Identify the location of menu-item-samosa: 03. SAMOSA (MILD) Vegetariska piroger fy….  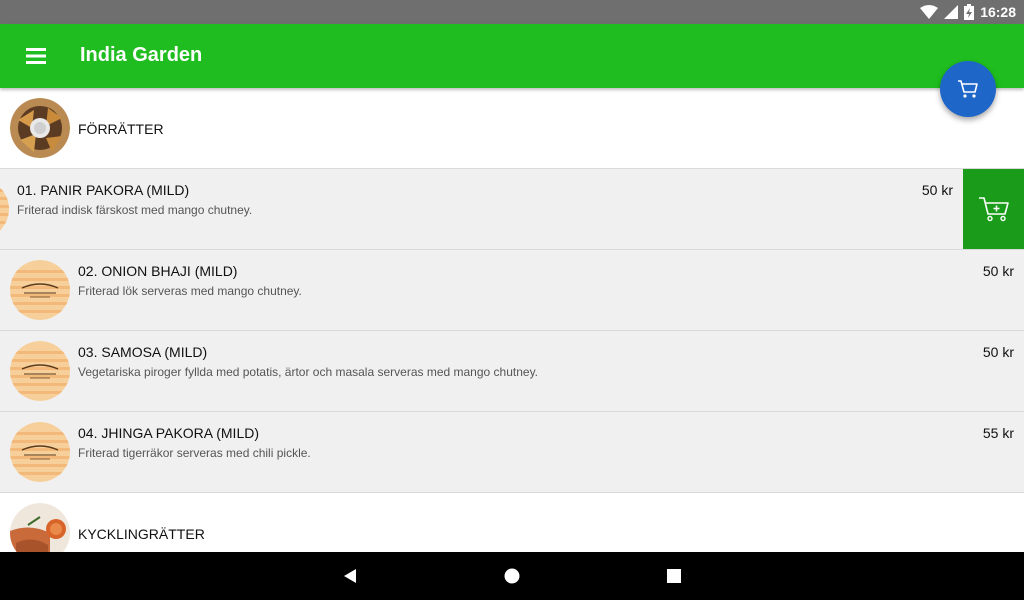
(512, 371).